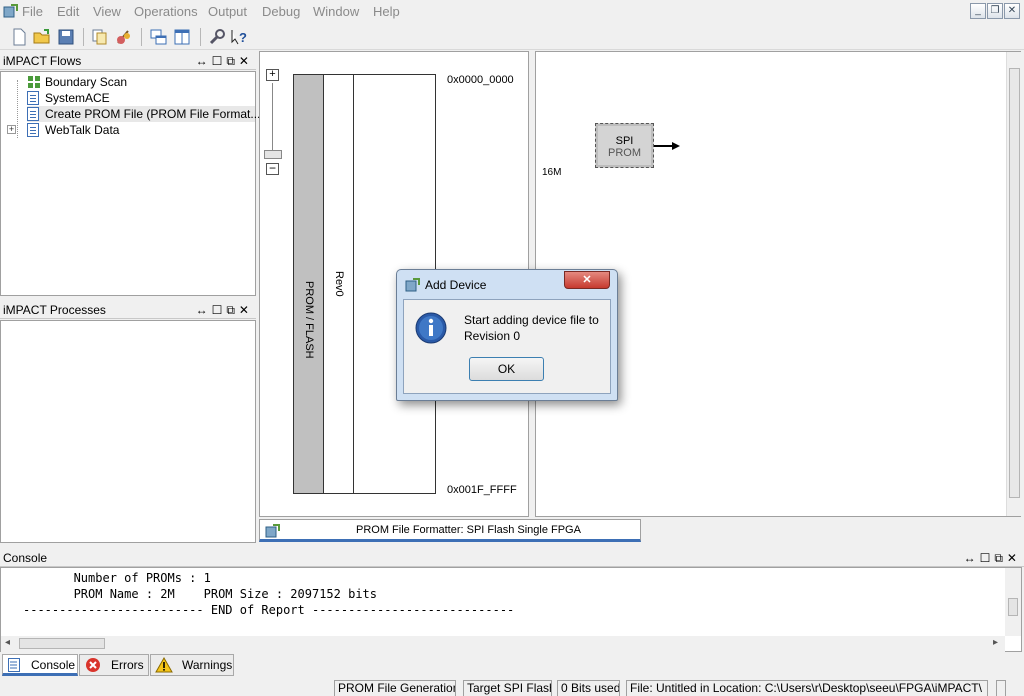  I want to click on information-icon, so click(431, 328).